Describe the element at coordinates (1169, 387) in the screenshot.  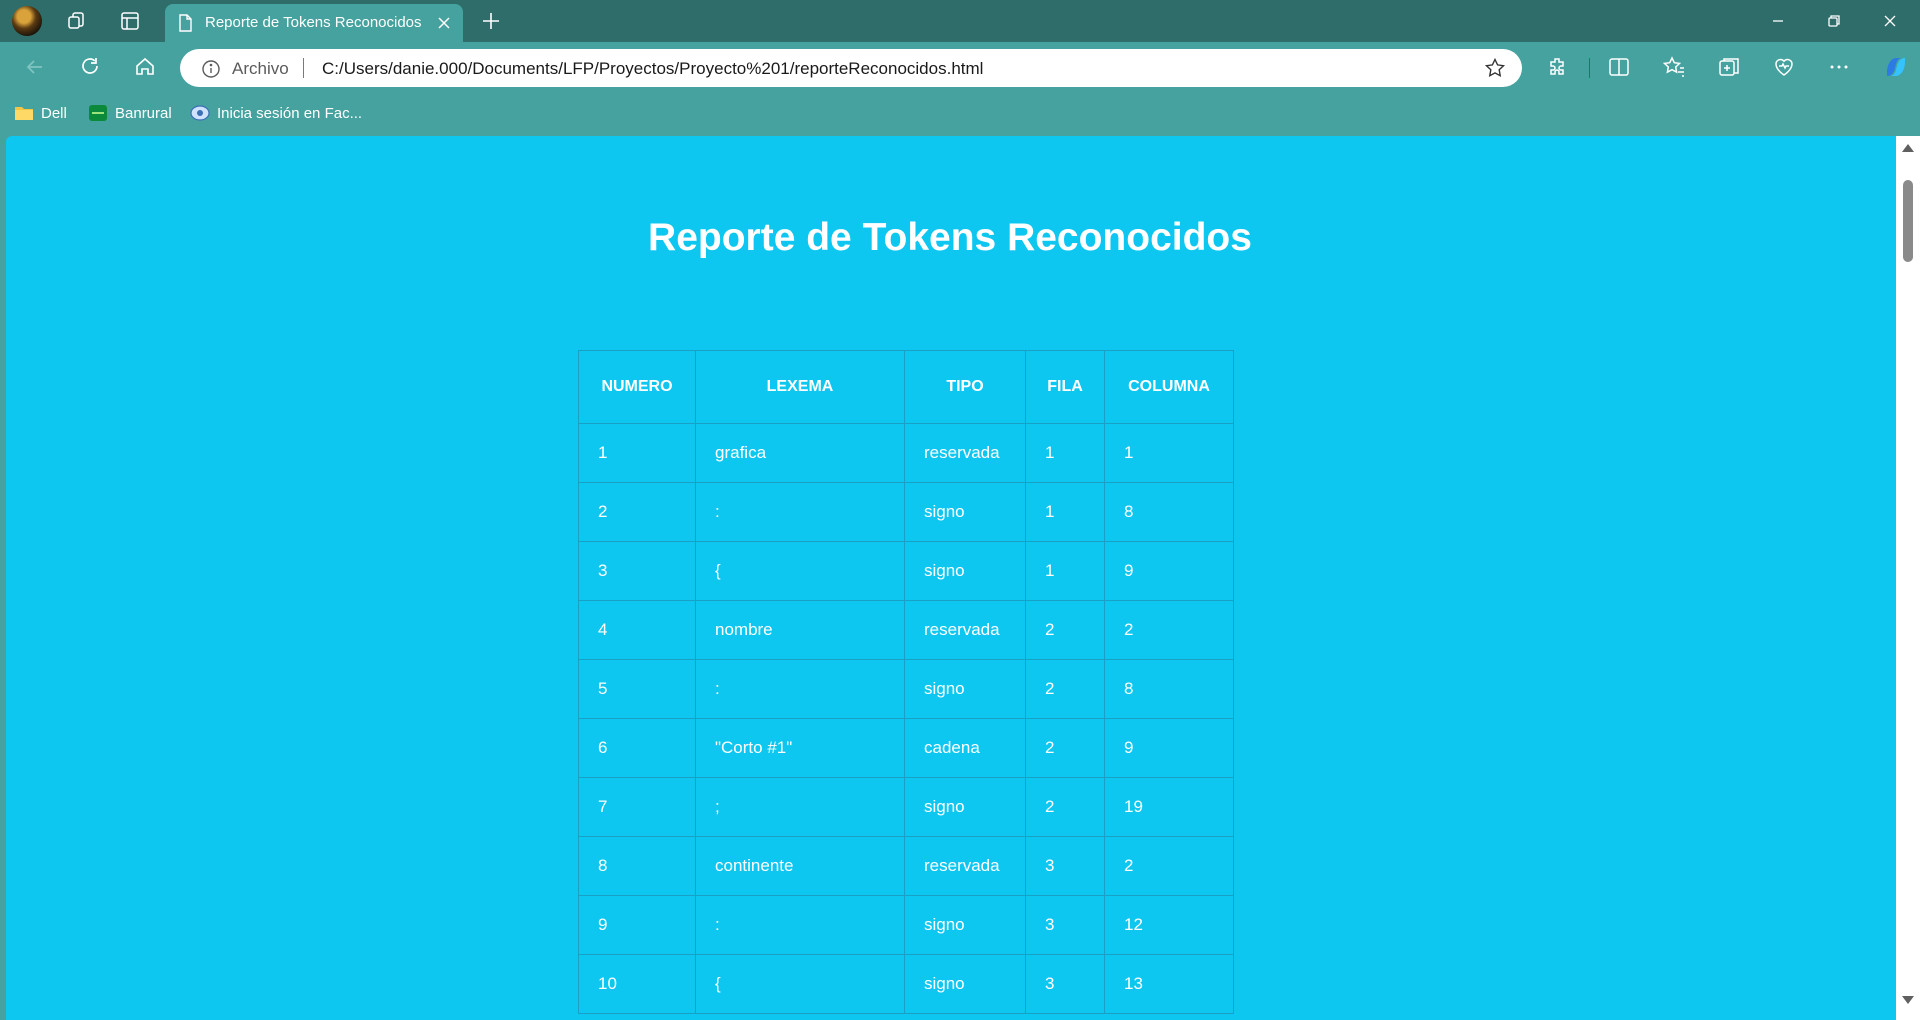
I see `column-header-columna: COLUMNA` at that location.